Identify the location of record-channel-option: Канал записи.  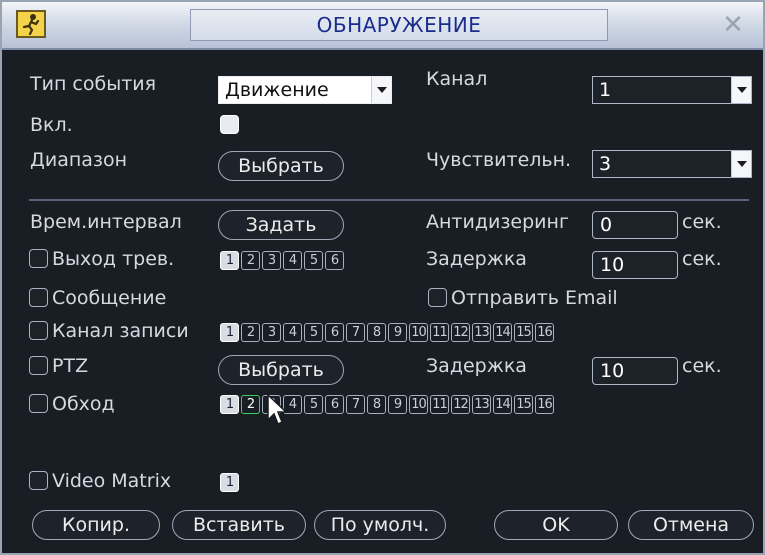
(109, 331).